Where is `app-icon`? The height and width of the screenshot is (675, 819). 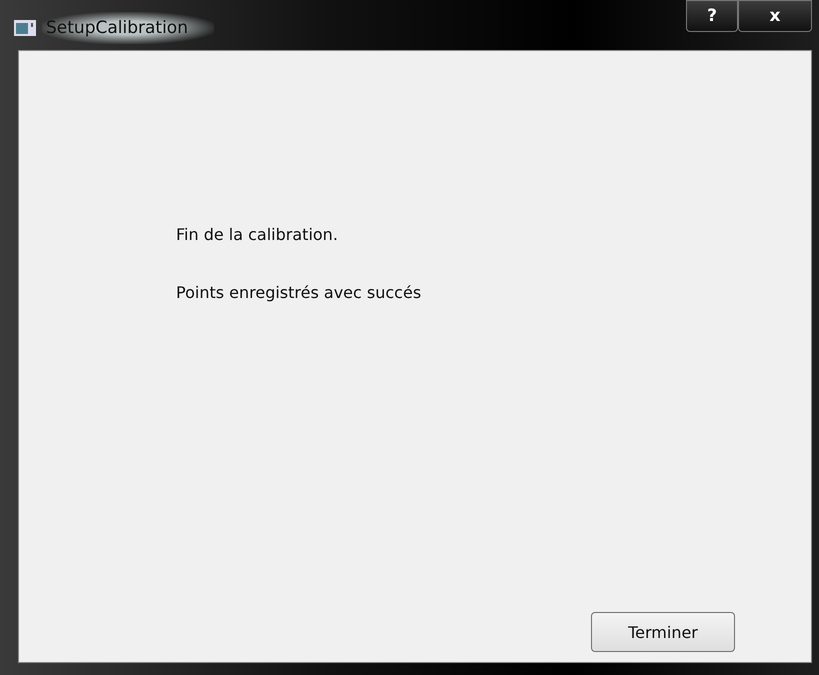
app-icon is located at coordinates (25, 28).